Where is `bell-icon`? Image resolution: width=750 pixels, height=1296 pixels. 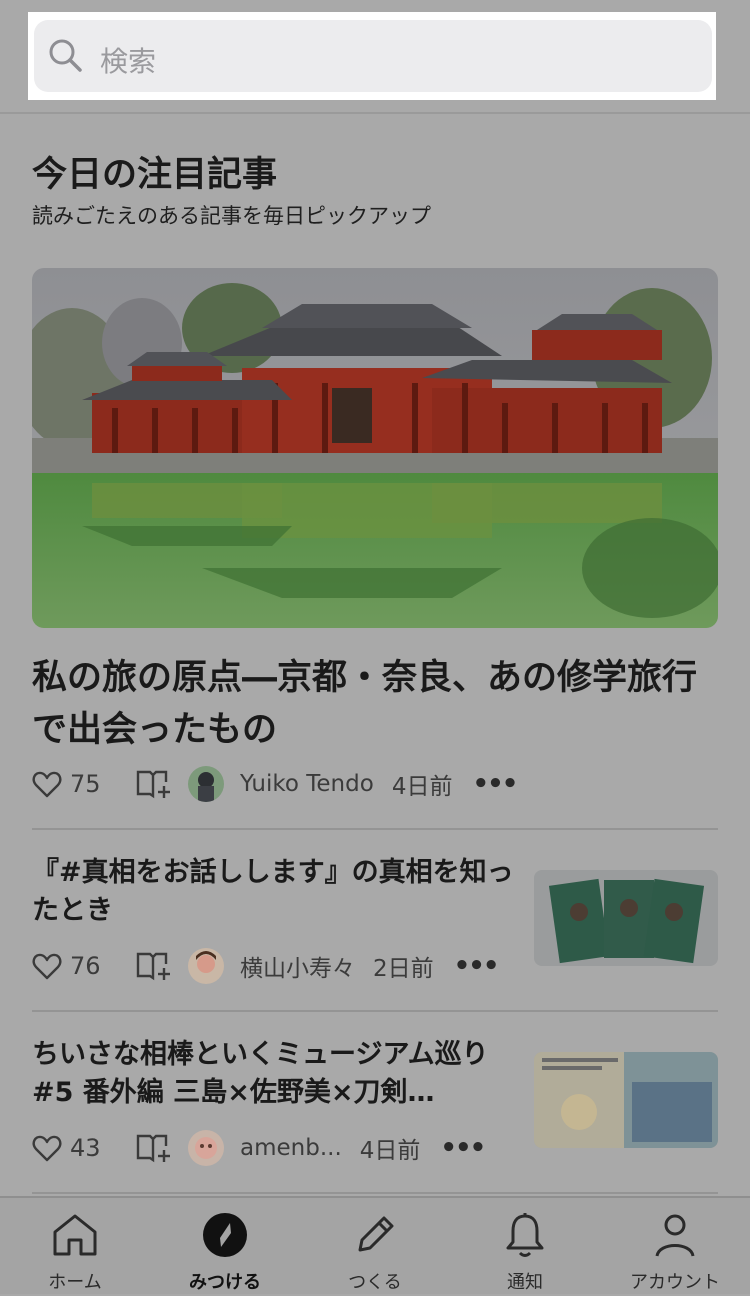 bell-icon is located at coordinates (525, 1238).